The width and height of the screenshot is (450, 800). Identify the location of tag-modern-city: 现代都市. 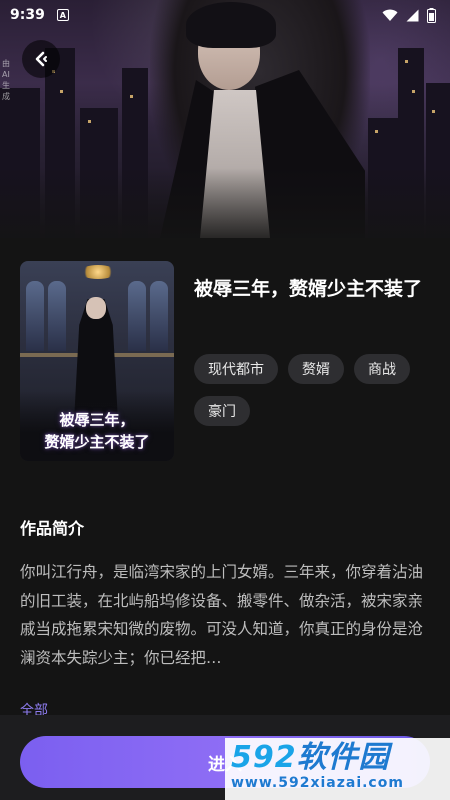
(236, 369).